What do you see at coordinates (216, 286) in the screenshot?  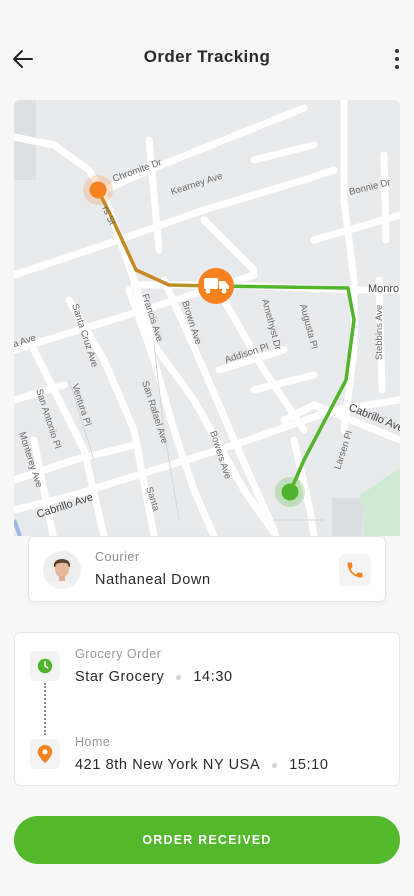 I see `courier-marker` at bounding box center [216, 286].